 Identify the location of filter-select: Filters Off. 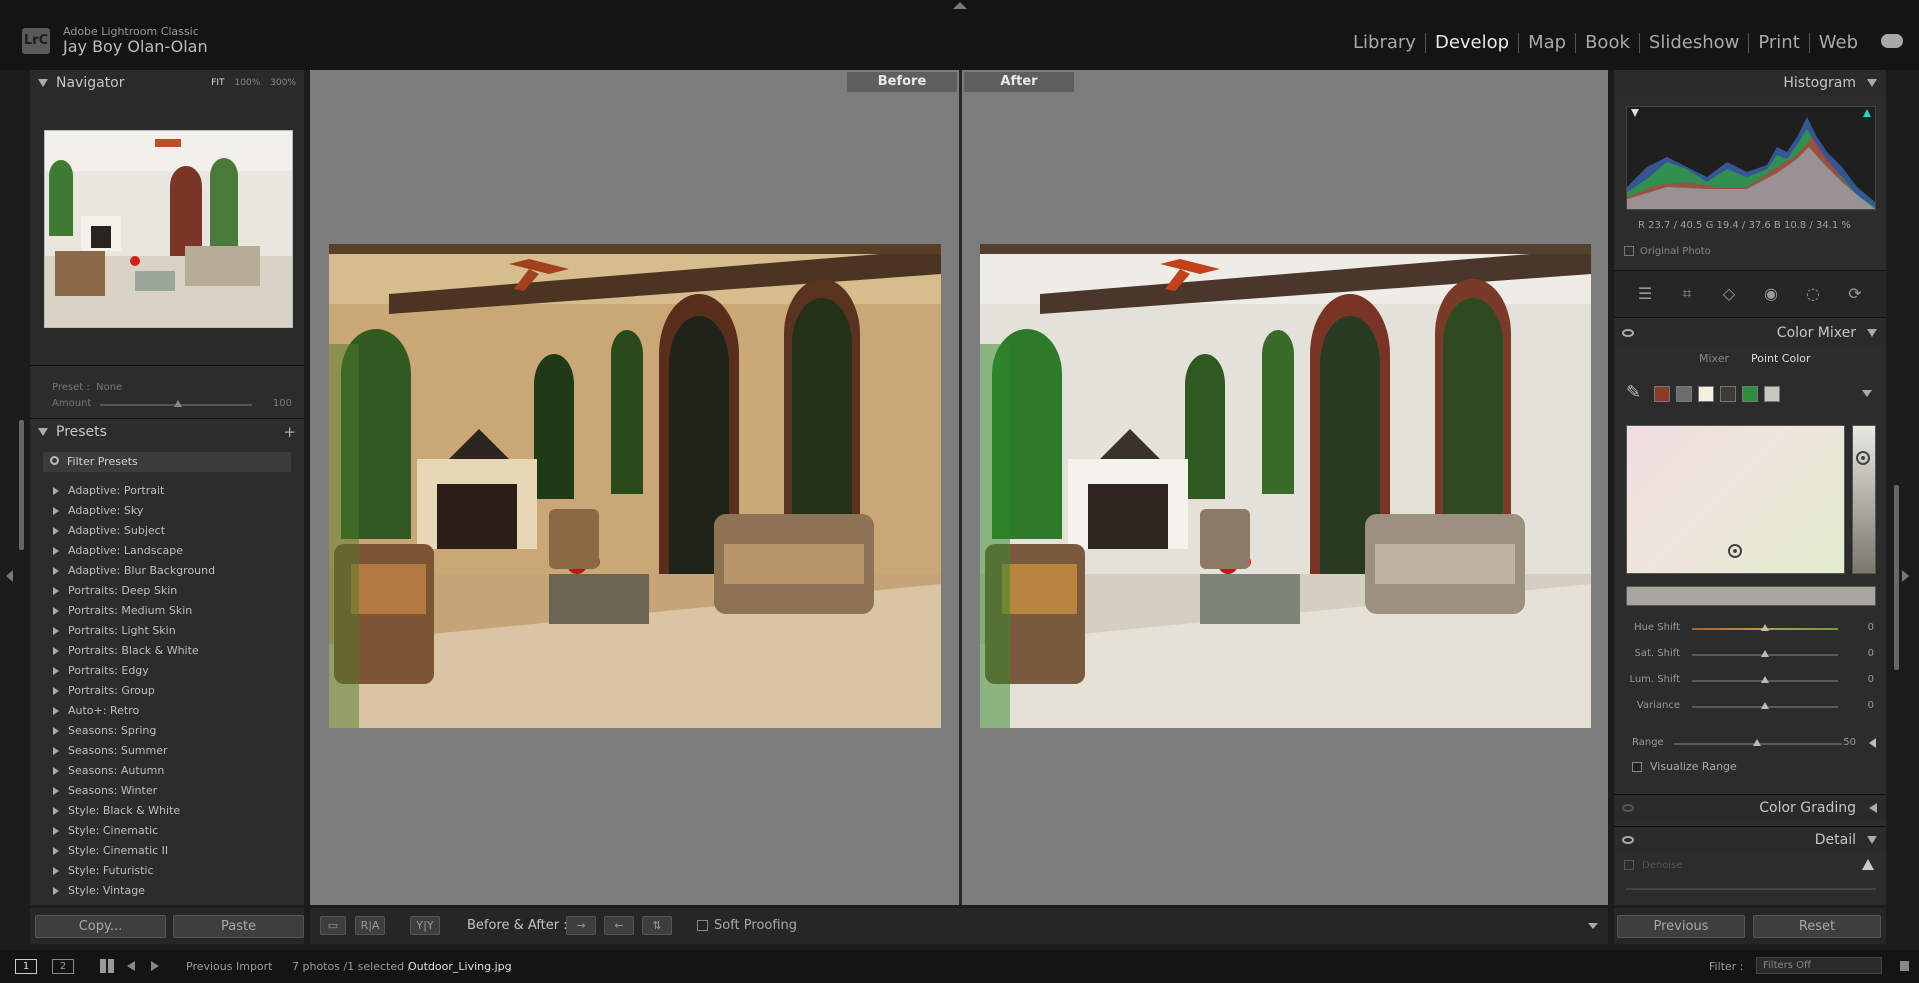
(1819, 965).